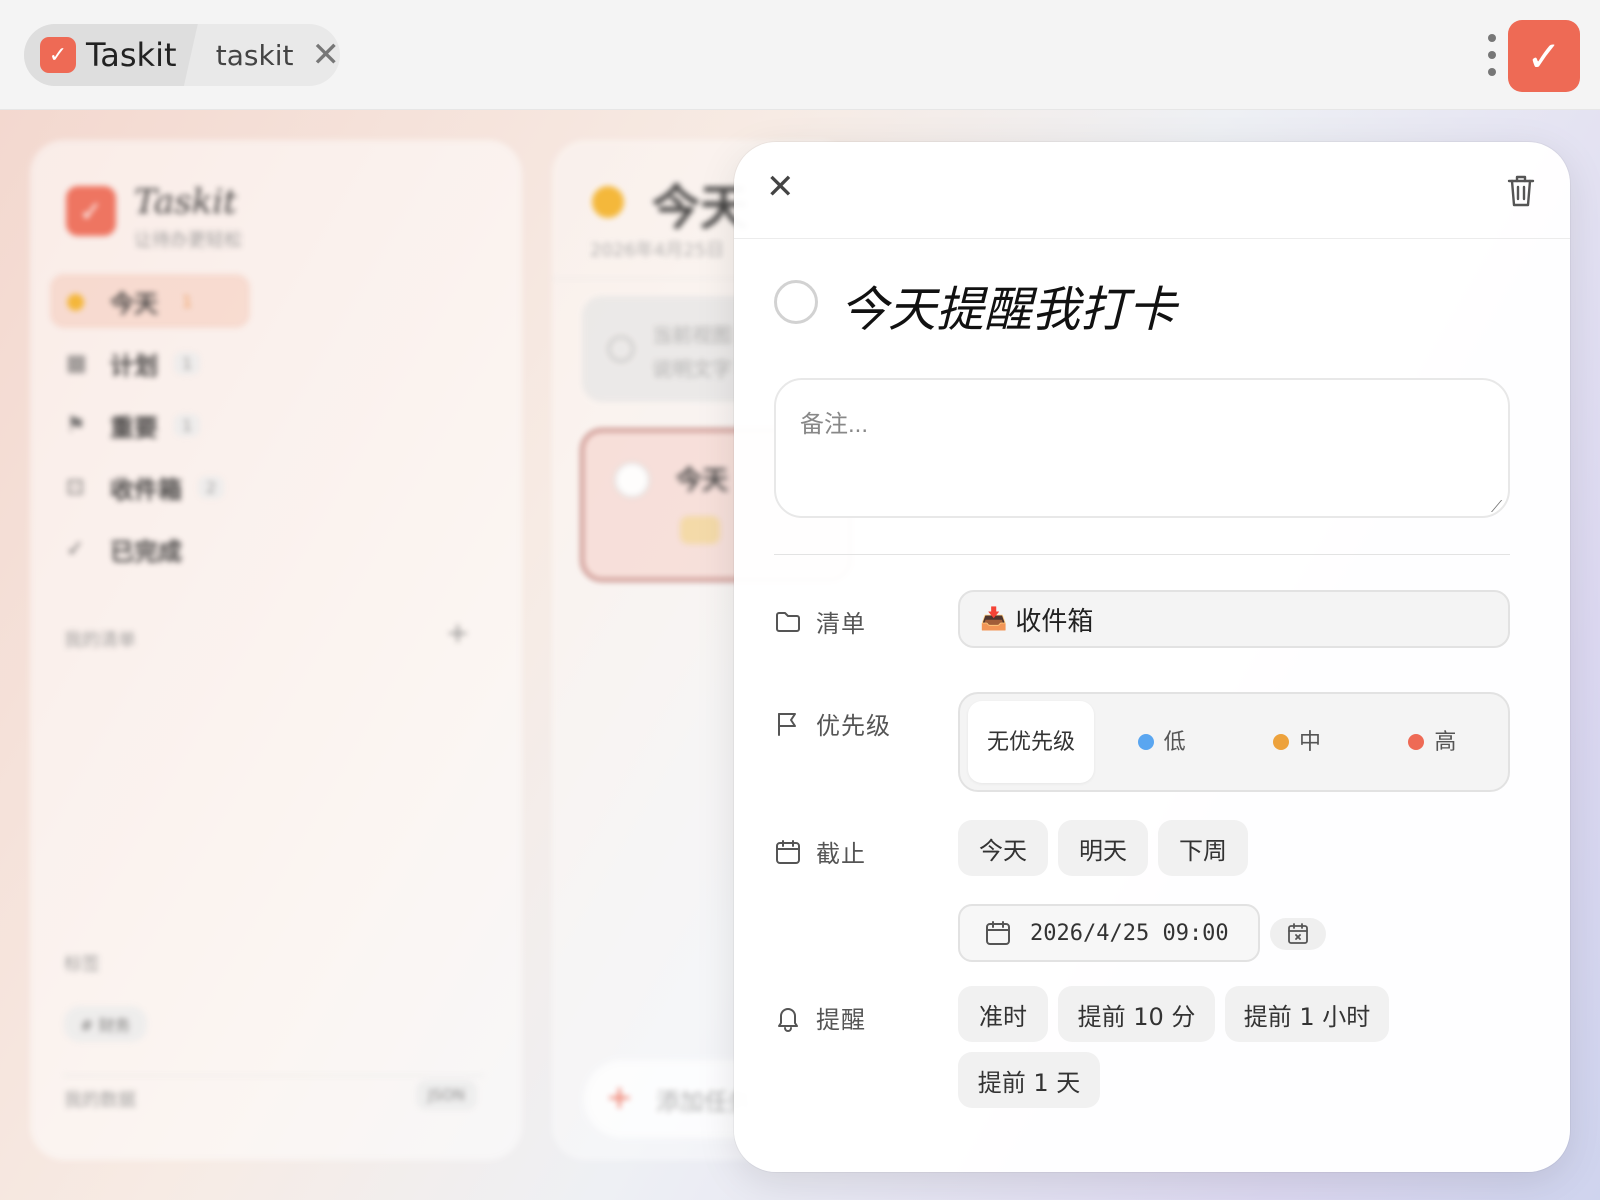 The width and height of the screenshot is (1600, 1200). I want to click on due-datetime-input: 2026/4/25 09:00, so click(1109, 933).